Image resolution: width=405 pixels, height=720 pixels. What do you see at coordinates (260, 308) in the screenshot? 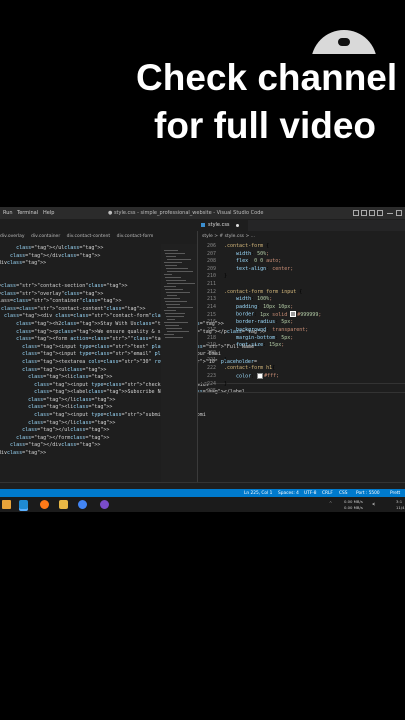
I see `code-line: 214 padding: 10px 10px;` at bounding box center [260, 308].